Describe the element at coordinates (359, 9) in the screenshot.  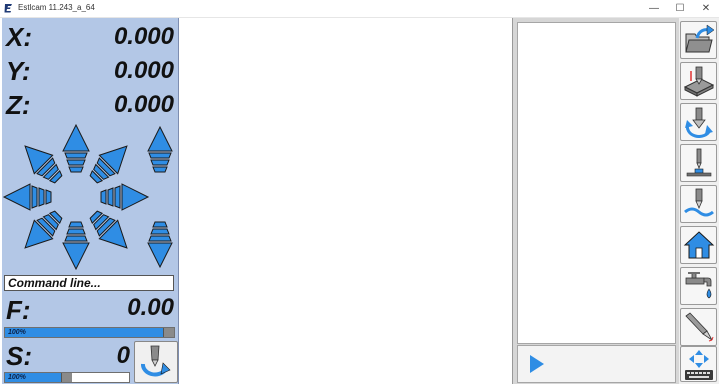
I see `title-bar: Estlcam 11.243_a_64 — ☐ ✕` at that location.